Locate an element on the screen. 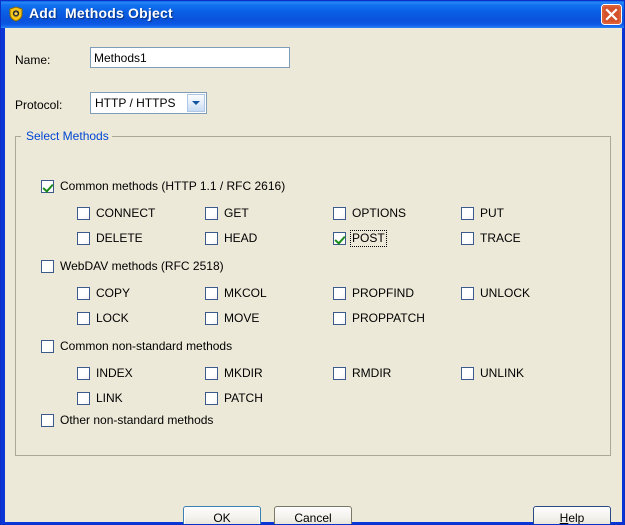 The image size is (625, 525). checkbox-label: PROPPATCH is located at coordinates (388, 318).